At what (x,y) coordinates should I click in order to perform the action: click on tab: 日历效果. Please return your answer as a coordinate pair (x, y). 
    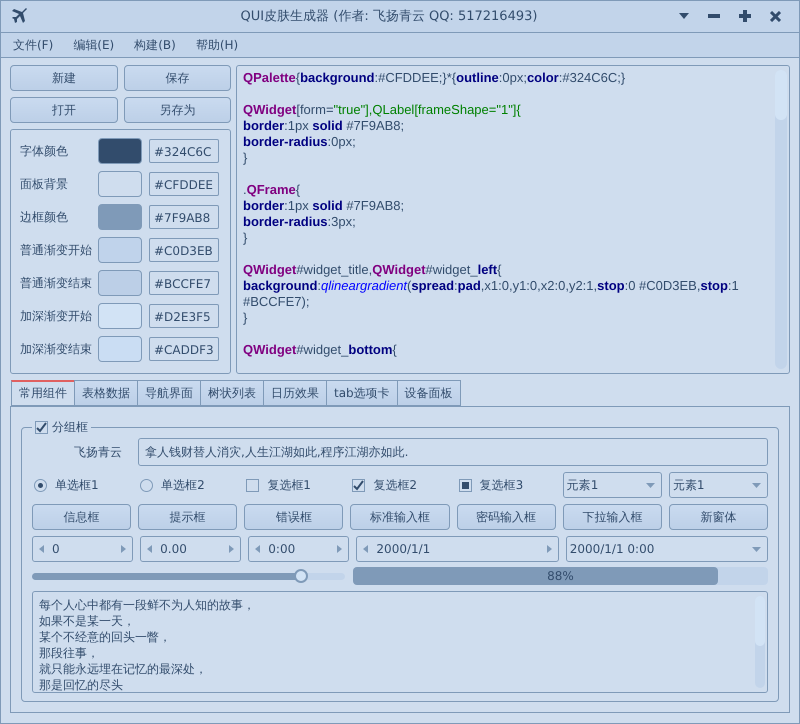
    Looking at the image, I should click on (294, 393).